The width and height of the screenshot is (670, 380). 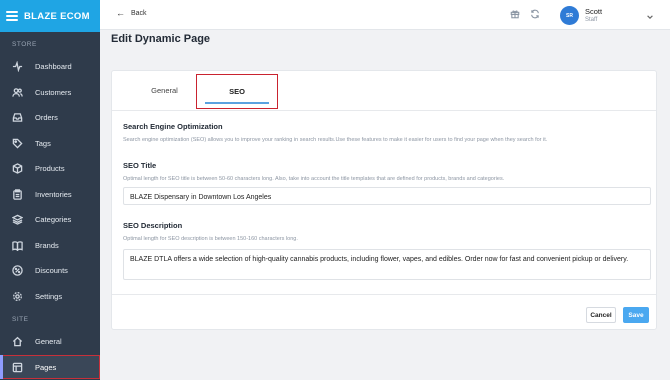 I want to click on sidebar-item-settings: Settings, so click(x=50, y=296).